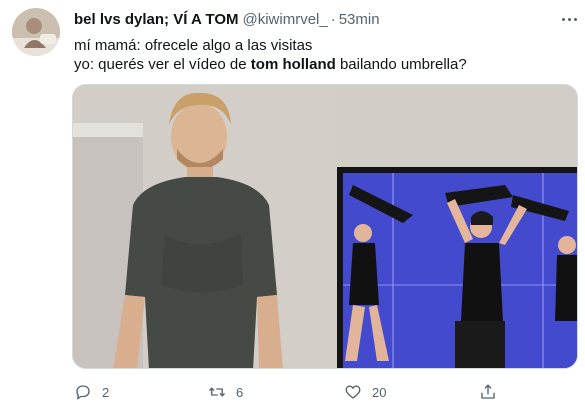 The width and height of the screenshot is (585, 411). Describe the element at coordinates (217, 392) in the screenshot. I see `retweet-icon` at that location.